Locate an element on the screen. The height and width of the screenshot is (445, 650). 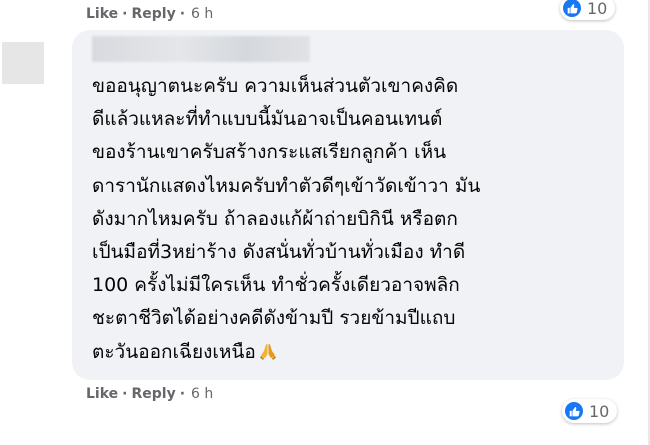
pray-emoji-icon is located at coordinates (268, 355).